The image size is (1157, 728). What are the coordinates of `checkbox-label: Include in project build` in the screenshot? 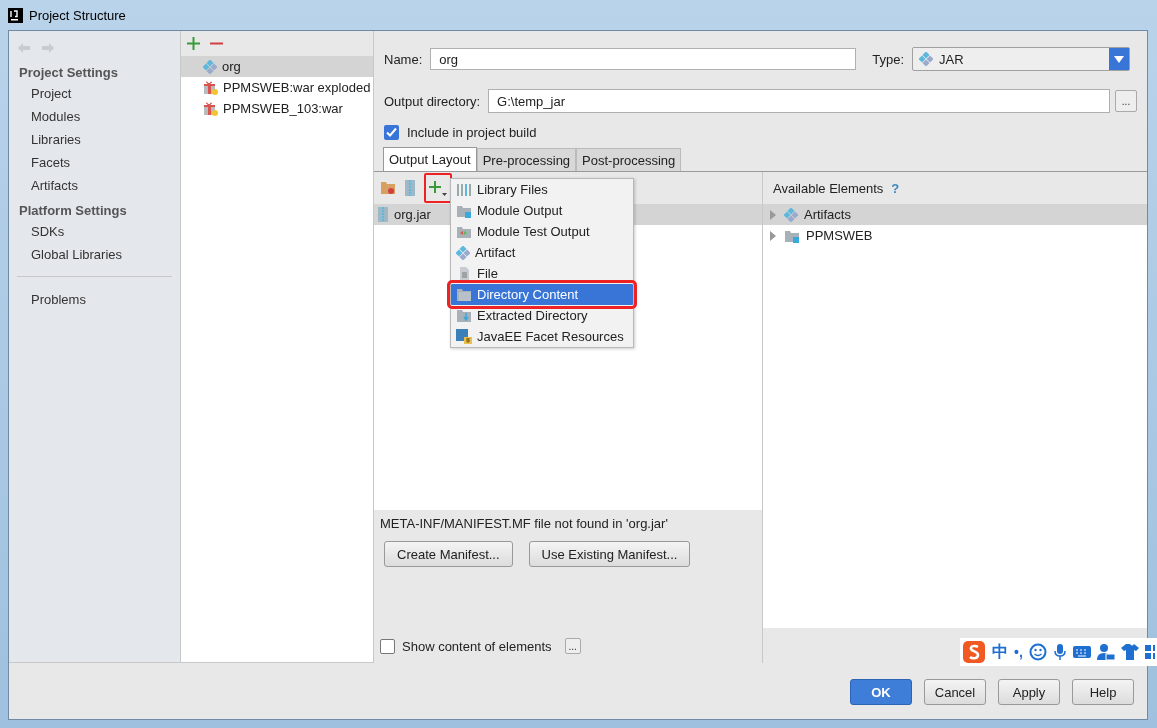 It's located at (472, 132).